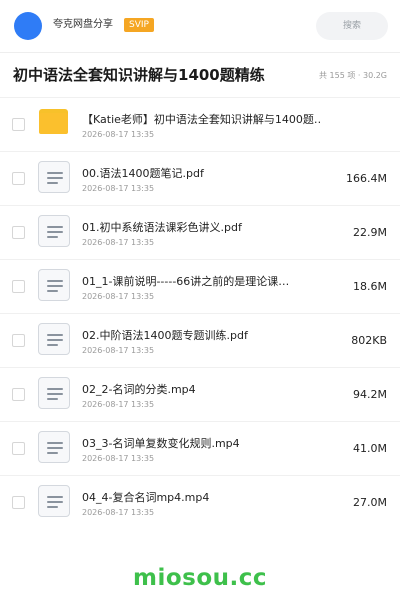  What do you see at coordinates (370, 448) in the screenshot?
I see `file-size: 41.0M` at bounding box center [370, 448].